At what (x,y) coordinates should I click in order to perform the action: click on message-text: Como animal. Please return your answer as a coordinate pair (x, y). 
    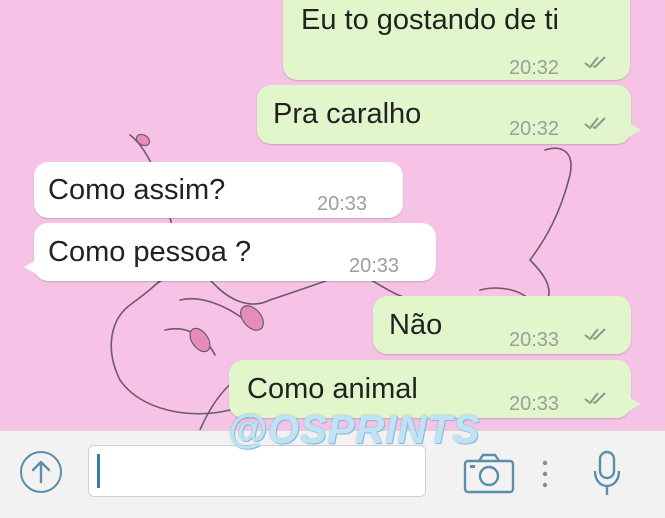
    Looking at the image, I should click on (332, 389).